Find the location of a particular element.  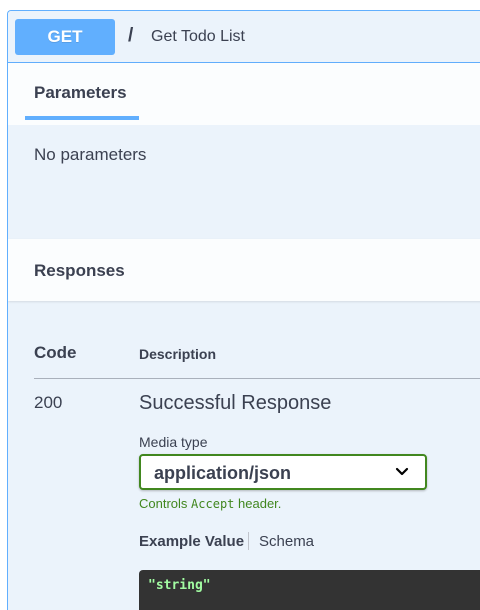

response-description: Successful Response is located at coordinates (235, 403).